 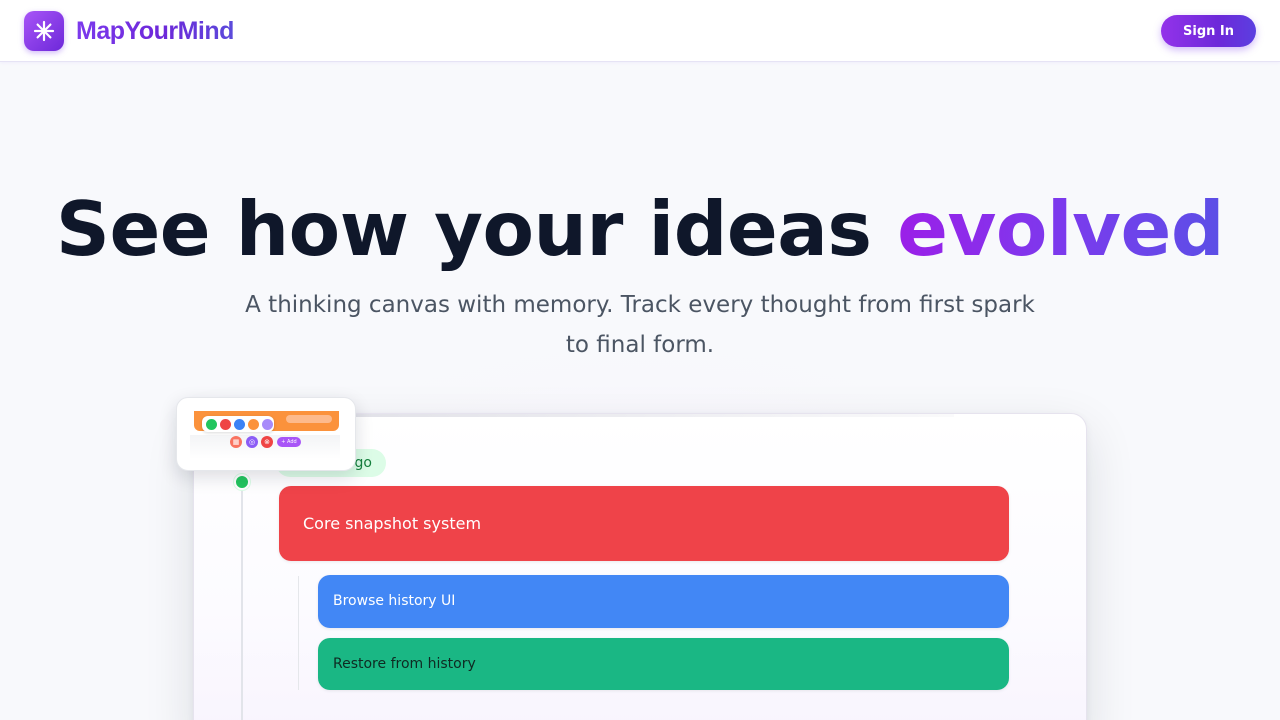 I want to click on swatch-red, so click(x=225, y=424).